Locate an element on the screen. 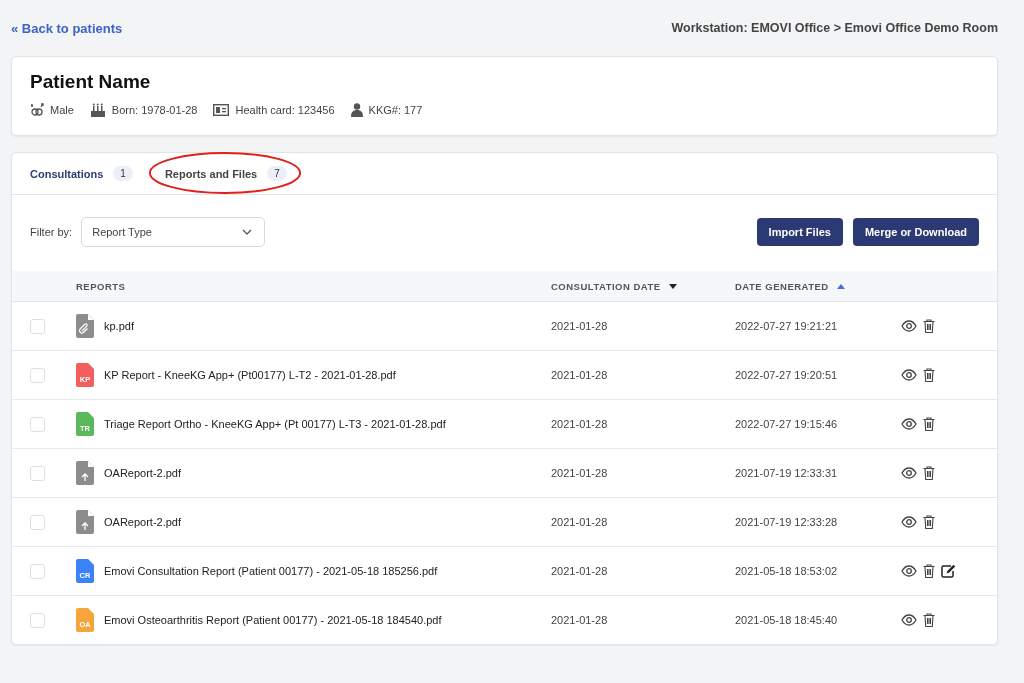 The image size is (1024, 683). gender-icon is located at coordinates (37, 110).